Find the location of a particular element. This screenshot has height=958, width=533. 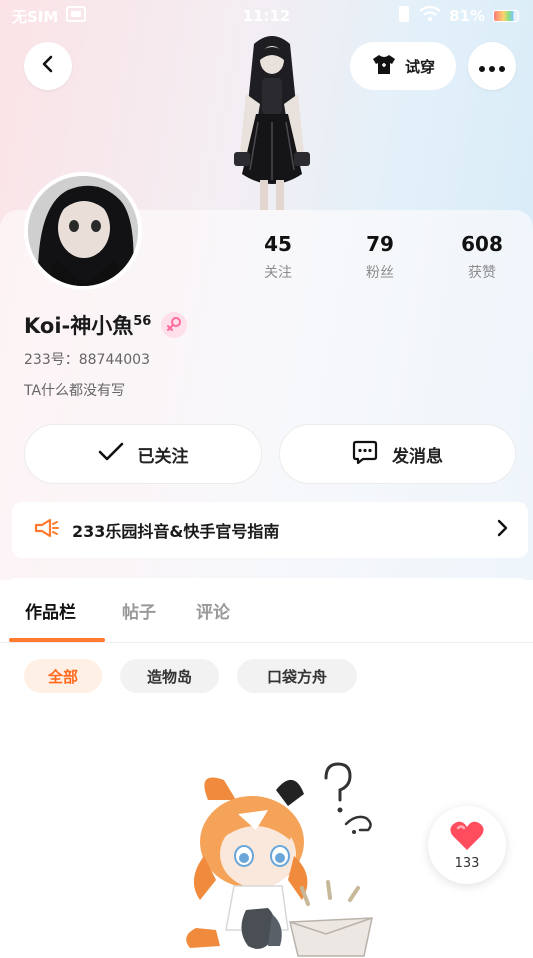

stat-followers: 79 粉丝 is located at coordinates (380, 257).